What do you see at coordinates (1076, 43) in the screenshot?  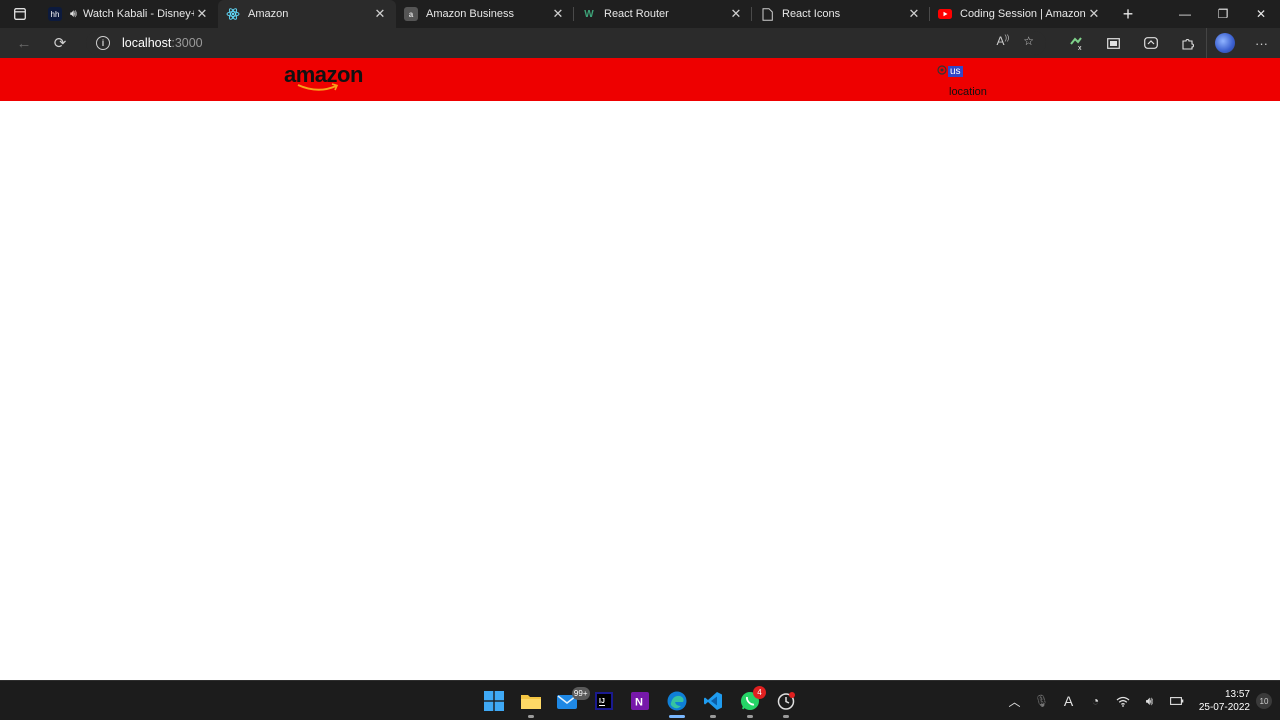 I see `extension-icon: x` at bounding box center [1076, 43].